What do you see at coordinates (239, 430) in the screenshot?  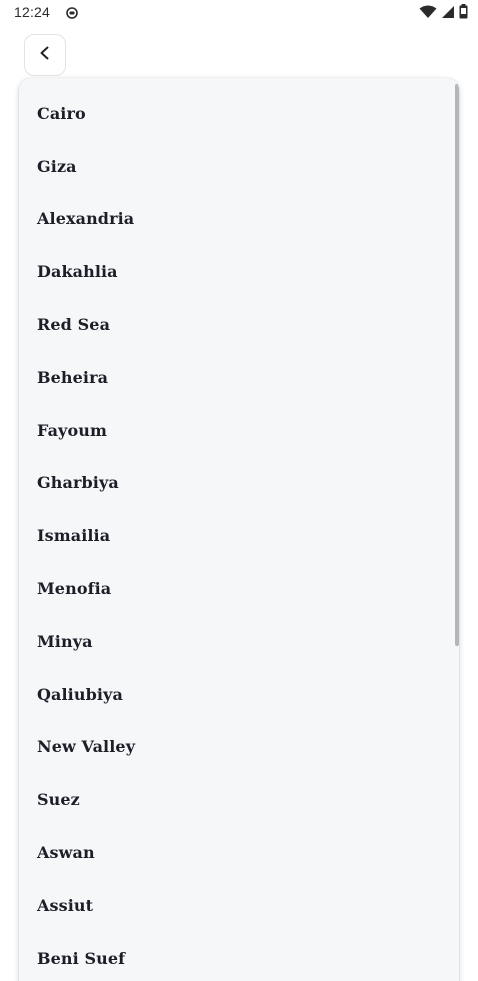 I see `option-item: Fayoum` at bounding box center [239, 430].